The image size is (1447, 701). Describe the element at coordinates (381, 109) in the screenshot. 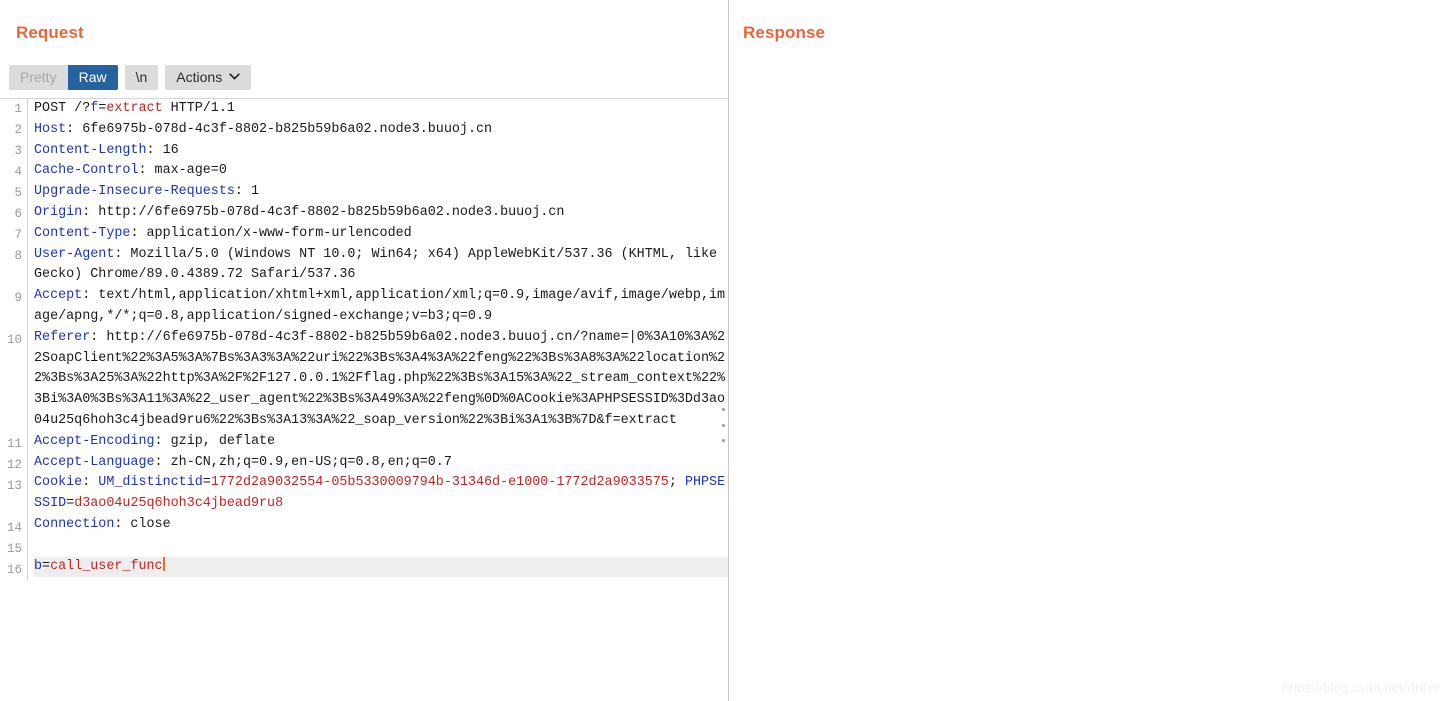

I see `request-line: POST /?f=extract HTTP/1.1` at that location.